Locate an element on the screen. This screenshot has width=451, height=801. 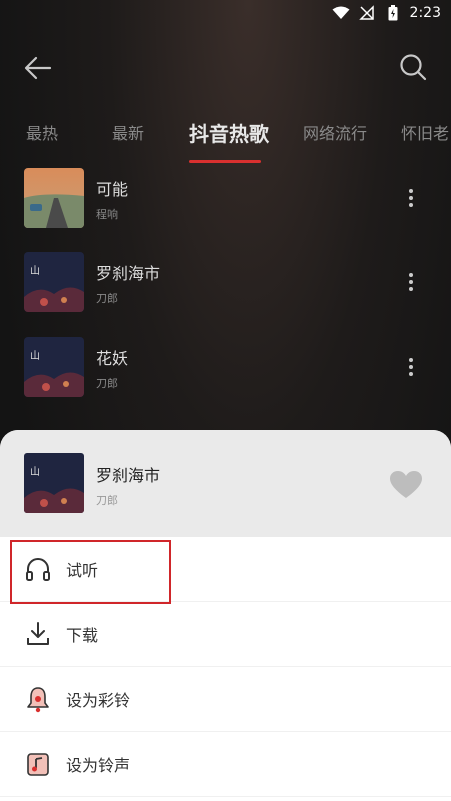
wifi-icon is located at coordinates (341, 13).